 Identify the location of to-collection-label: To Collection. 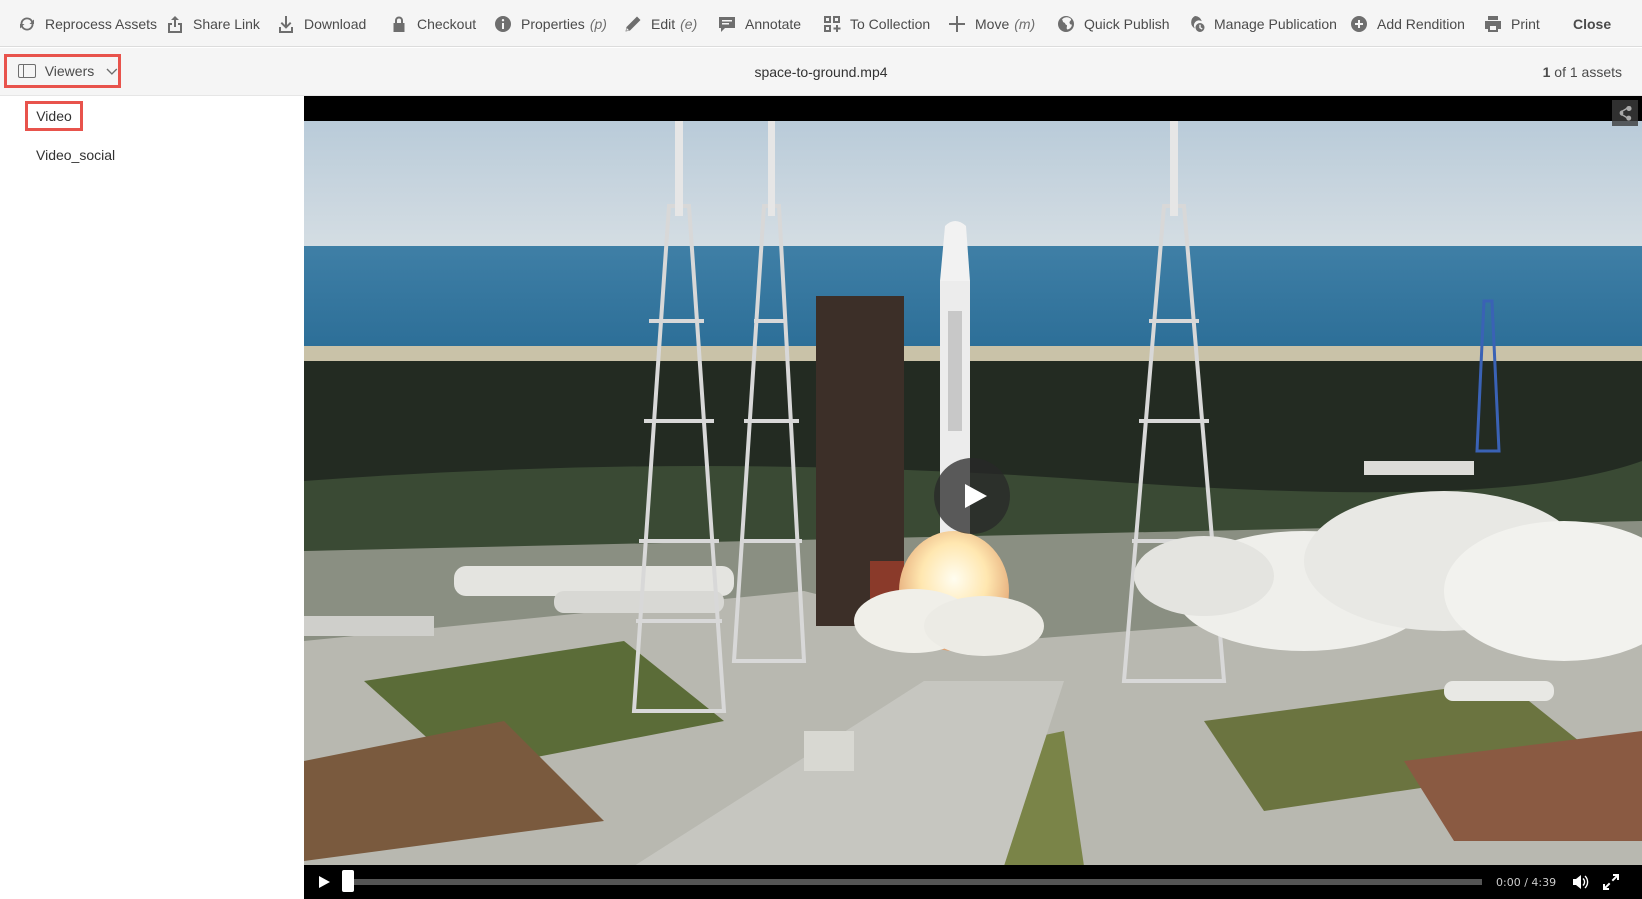
(890, 23).